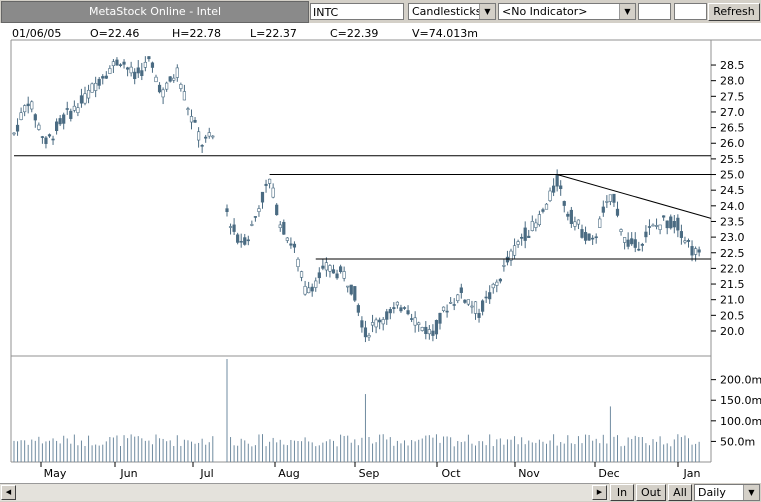  Describe the element at coordinates (732, 65) in the screenshot. I see `y-tick-label: 28.5` at that location.